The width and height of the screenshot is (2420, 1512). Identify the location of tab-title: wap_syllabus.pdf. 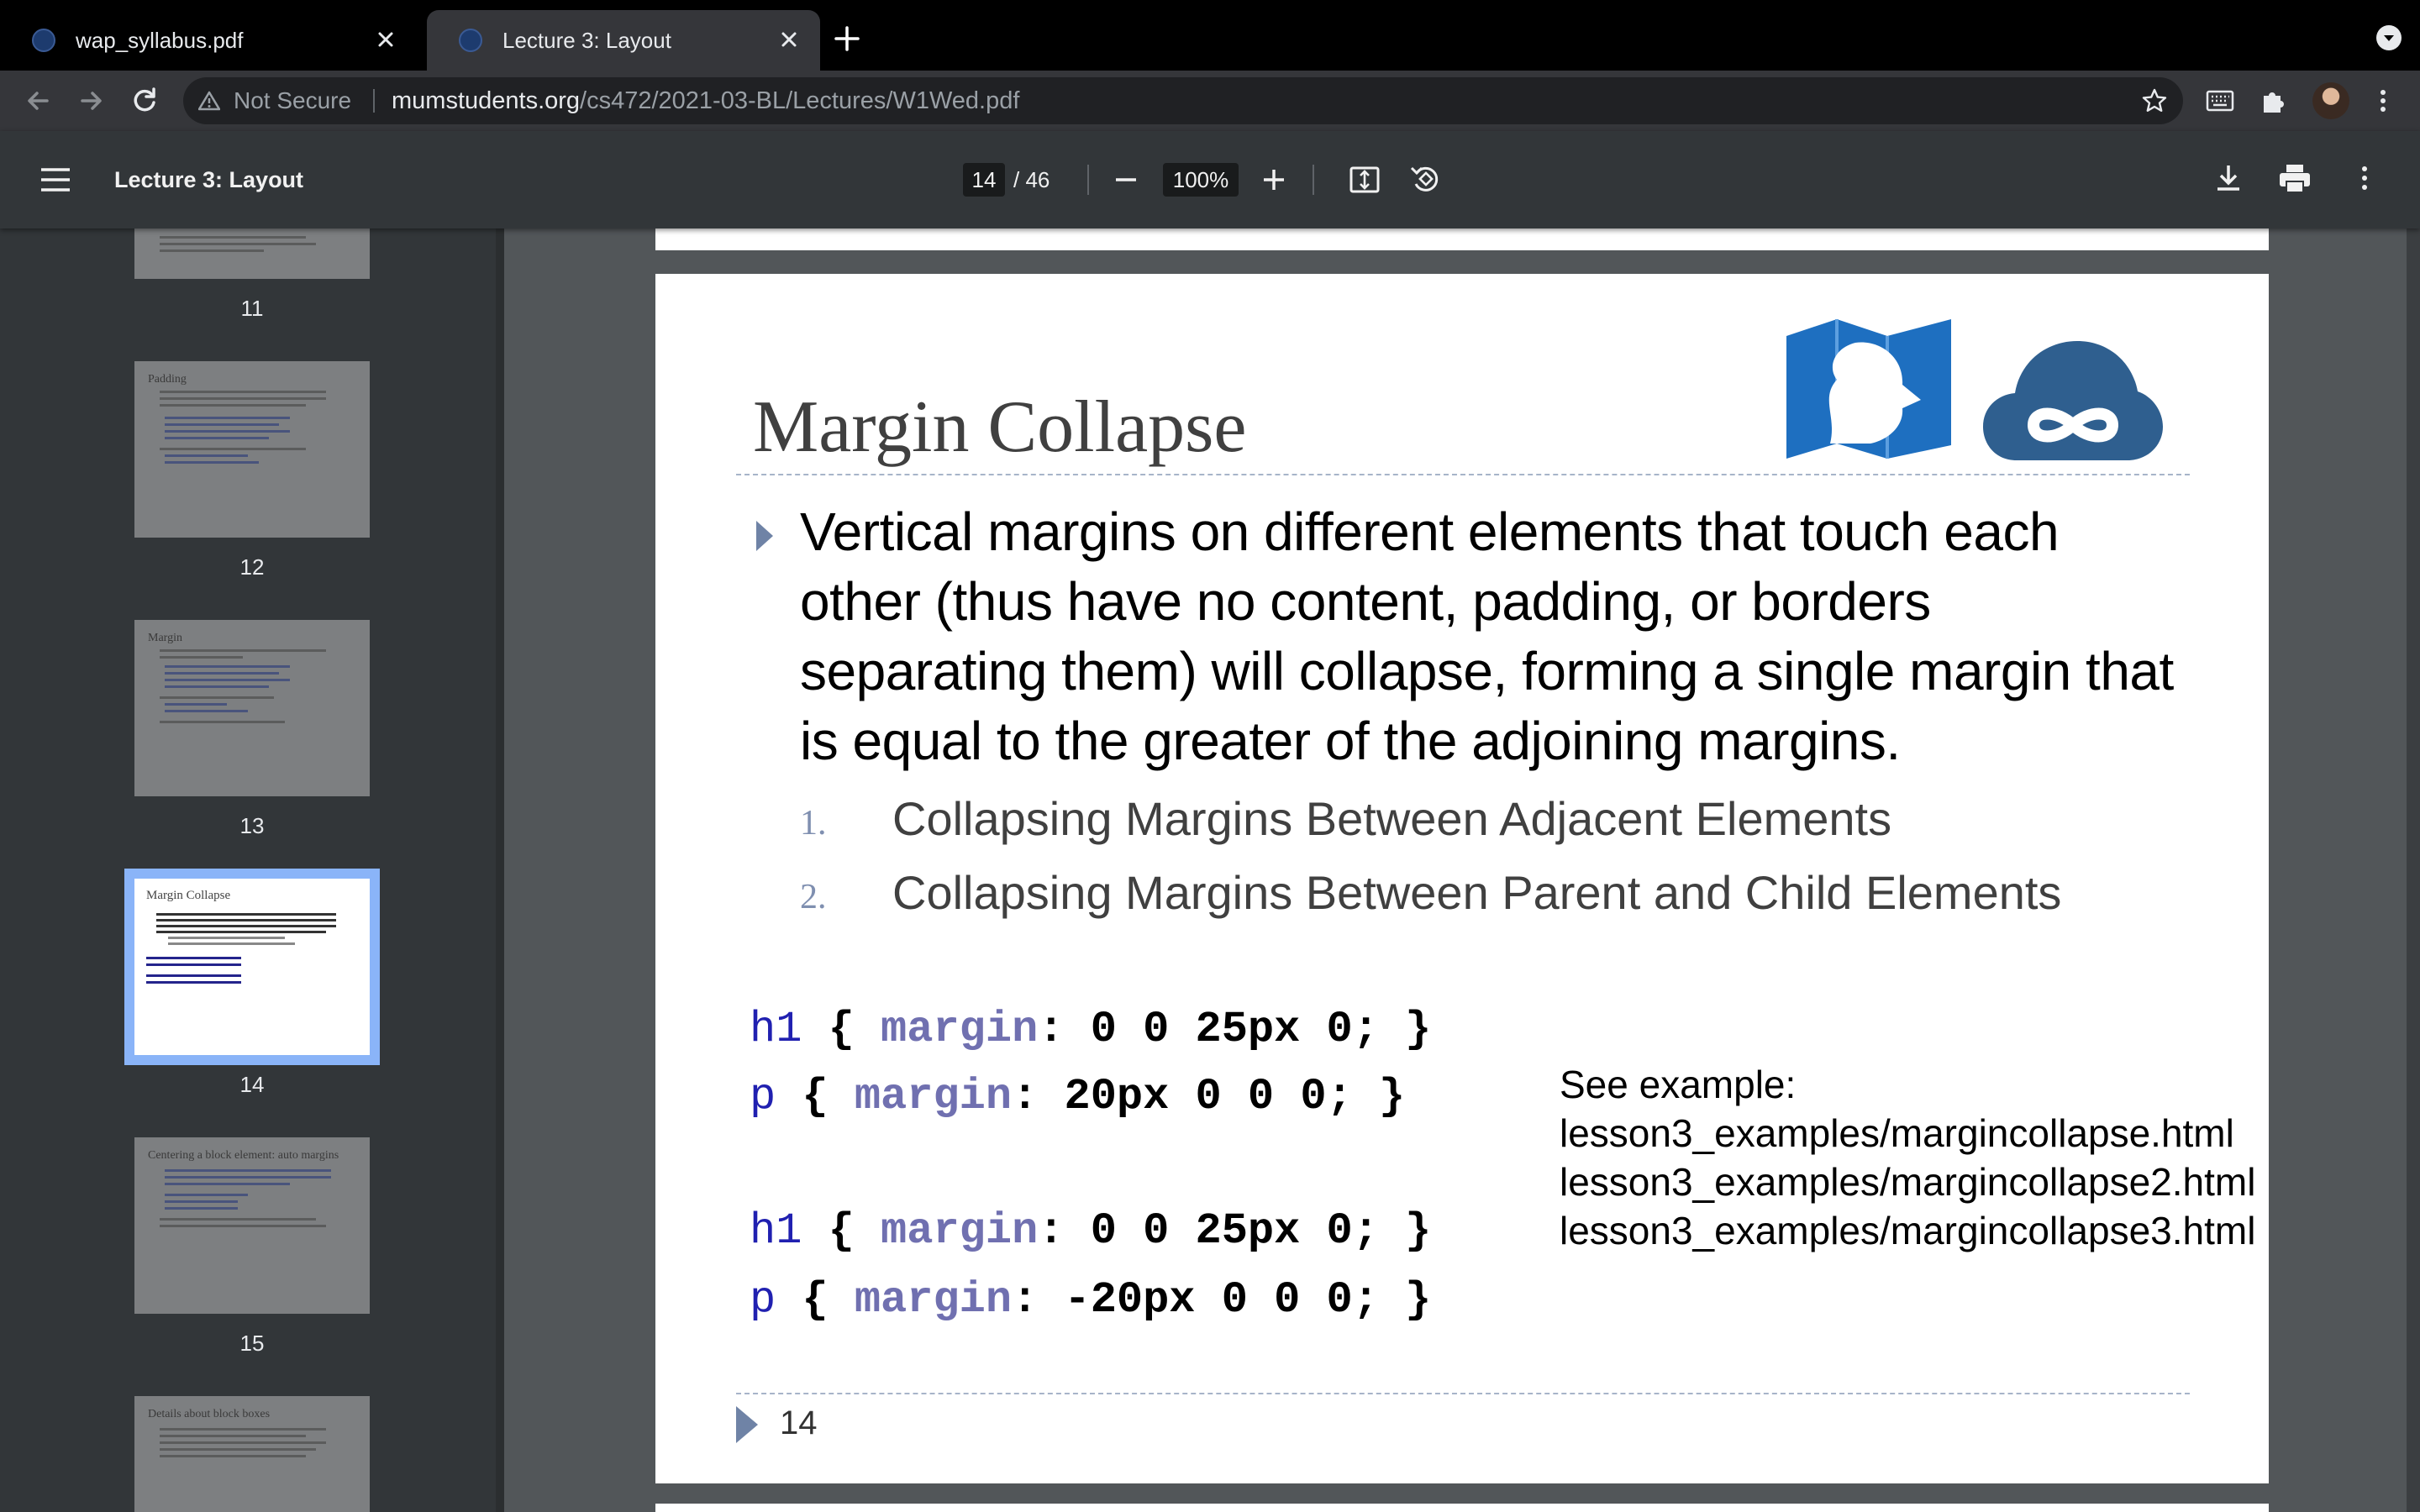
(160, 40).